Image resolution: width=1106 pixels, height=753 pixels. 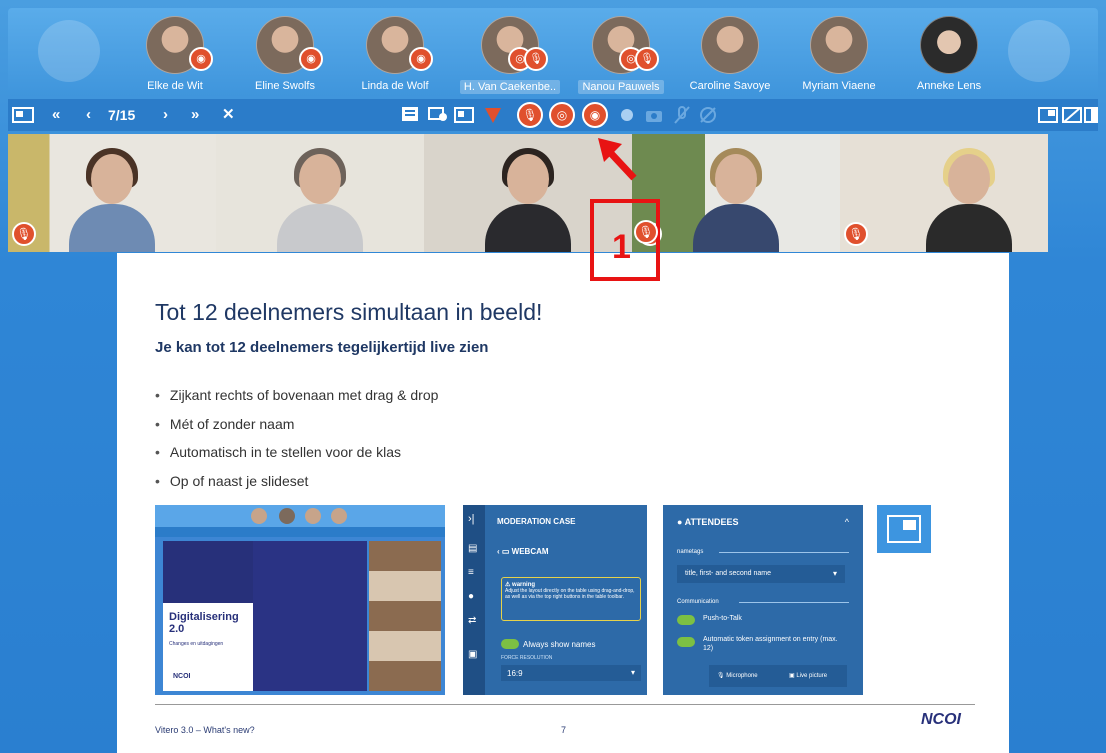 What do you see at coordinates (564, 730) in the screenshot?
I see `slide-page-number: 7` at bounding box center [564, 730].